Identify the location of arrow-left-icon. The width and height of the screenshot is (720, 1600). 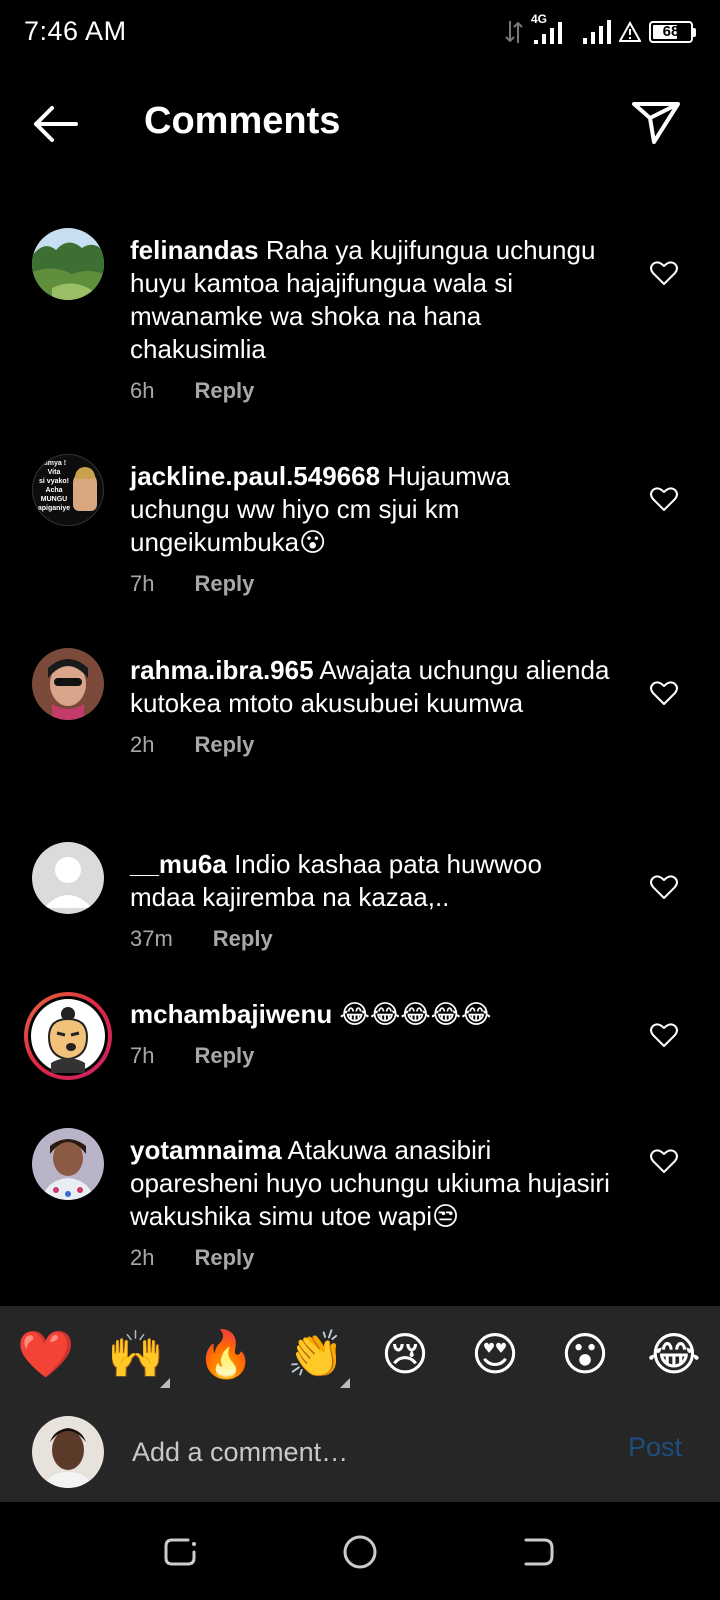
(56, 124).